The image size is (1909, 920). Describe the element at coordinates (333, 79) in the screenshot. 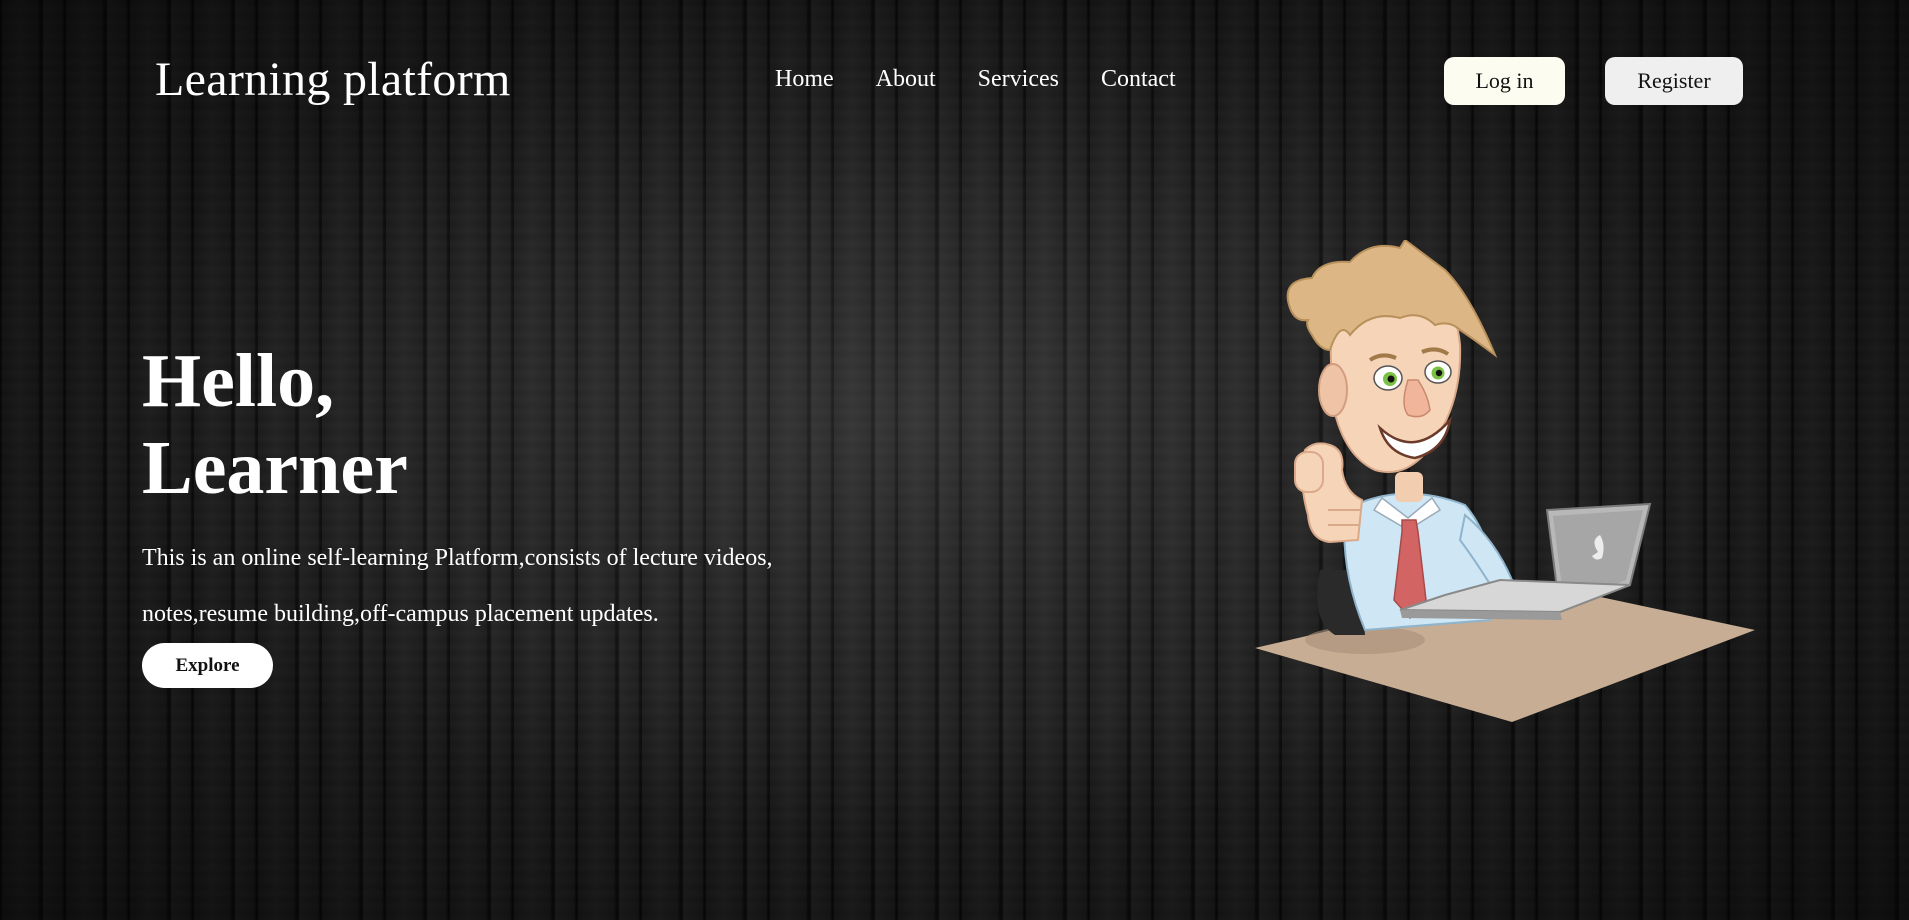

I see `brand-logo-text: Learning platform` at that location.